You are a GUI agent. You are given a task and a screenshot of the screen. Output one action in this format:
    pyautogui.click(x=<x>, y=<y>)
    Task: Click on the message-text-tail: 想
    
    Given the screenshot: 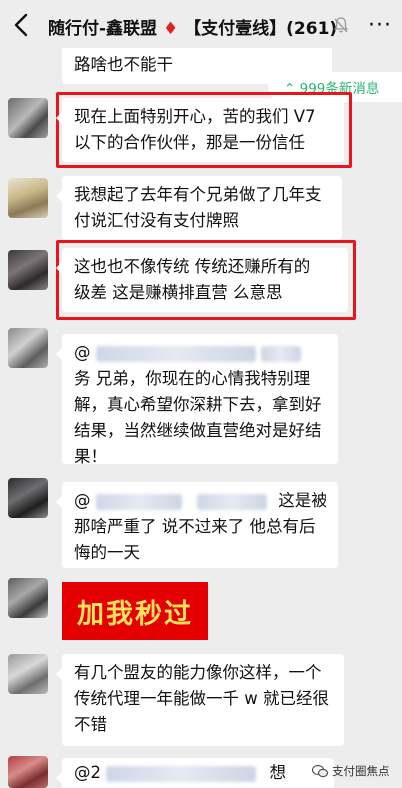 What is the action you would take?
    pyautogui.click(x=278, y=772)
    